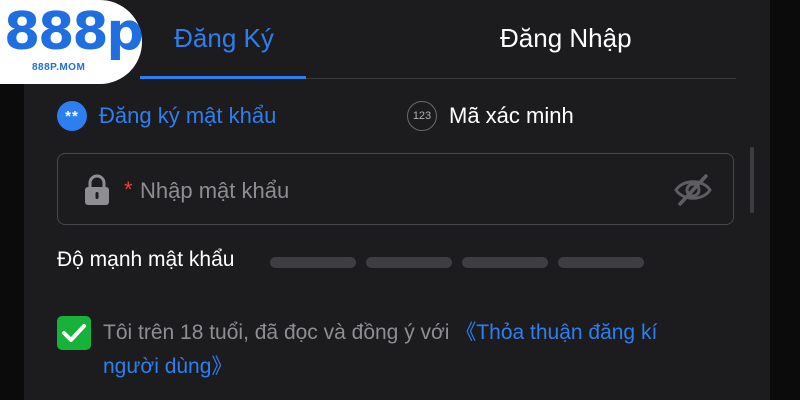 This screenshot has height=400, width=800. What do you see at coordinates (97, 189) in the screenshot?
I see `lock-icon` at bounding box center [97, 189].